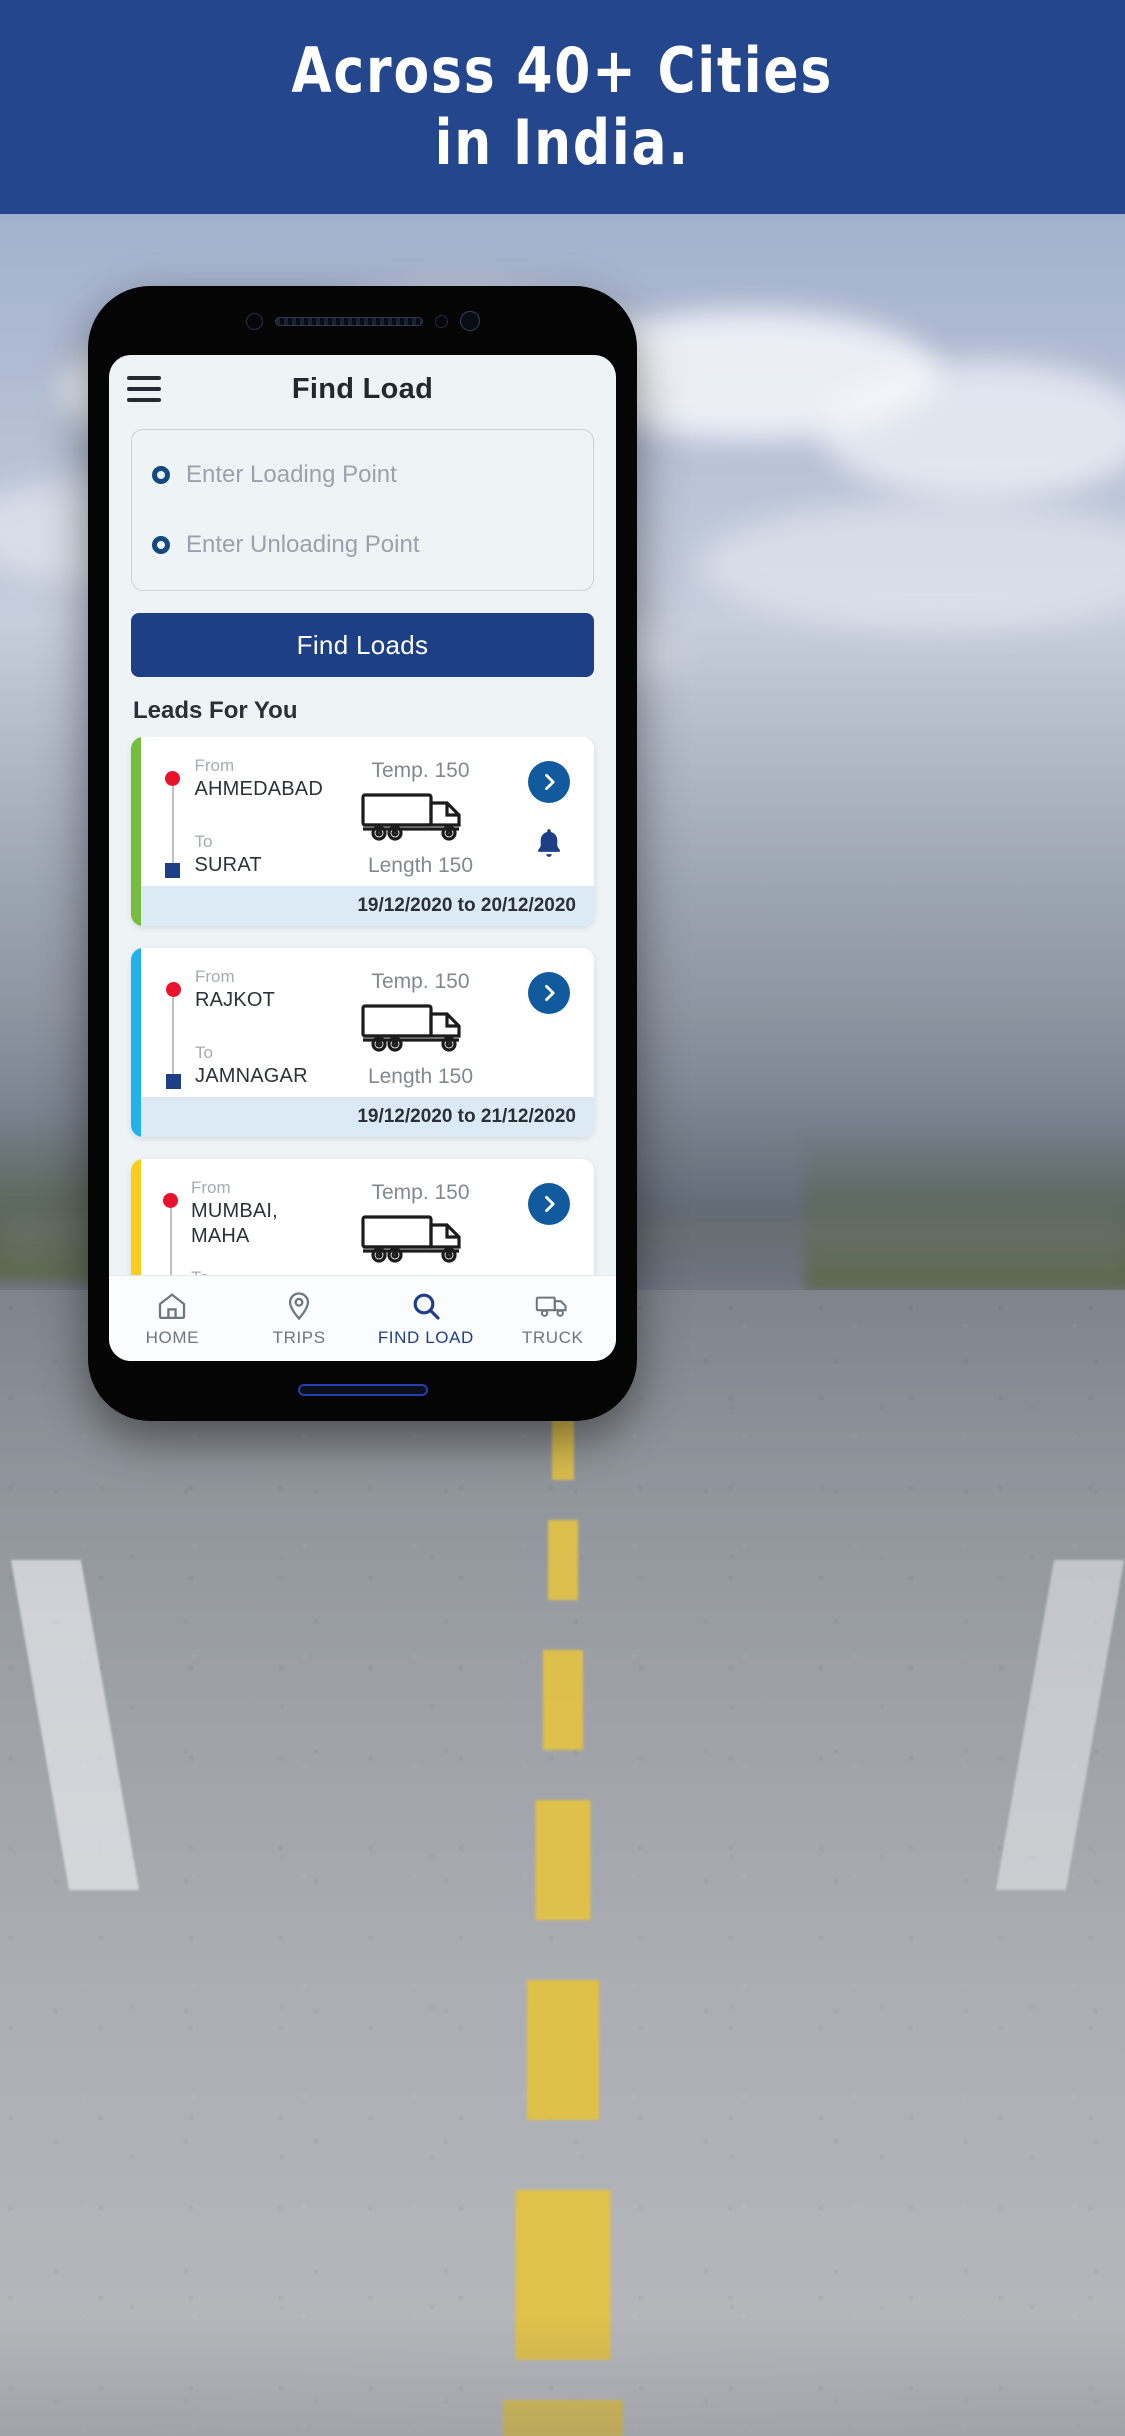 The height and width of the screenshot is (2436, 1125). Describe the element at coordinates (425, 1337) in the screenshot. I see `nav-label-find-load: FIND LOAD` at that location.